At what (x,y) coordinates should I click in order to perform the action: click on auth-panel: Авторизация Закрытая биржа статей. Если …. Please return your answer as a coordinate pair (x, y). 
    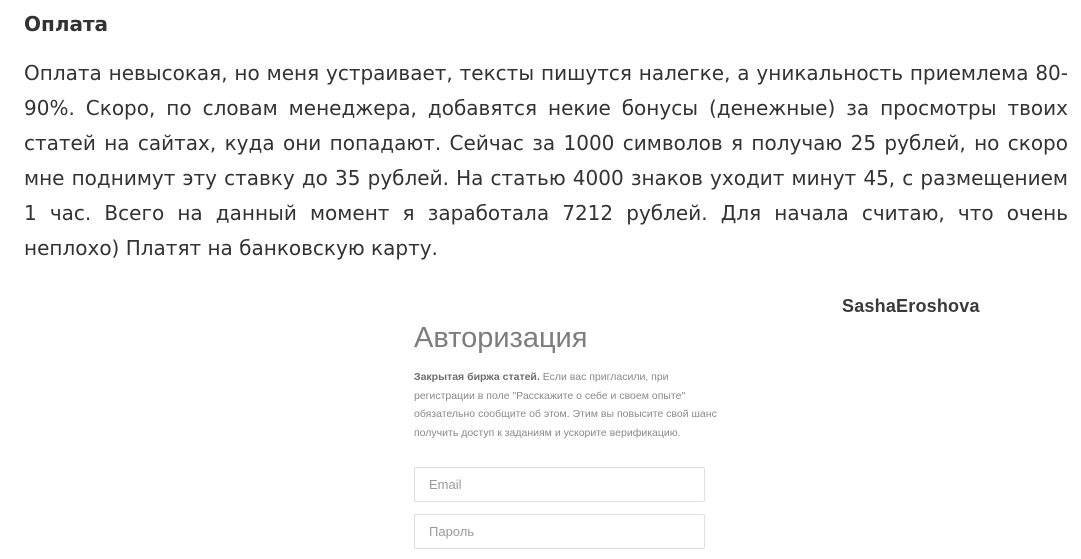
    Looking at the image, I should click on (574, 434).